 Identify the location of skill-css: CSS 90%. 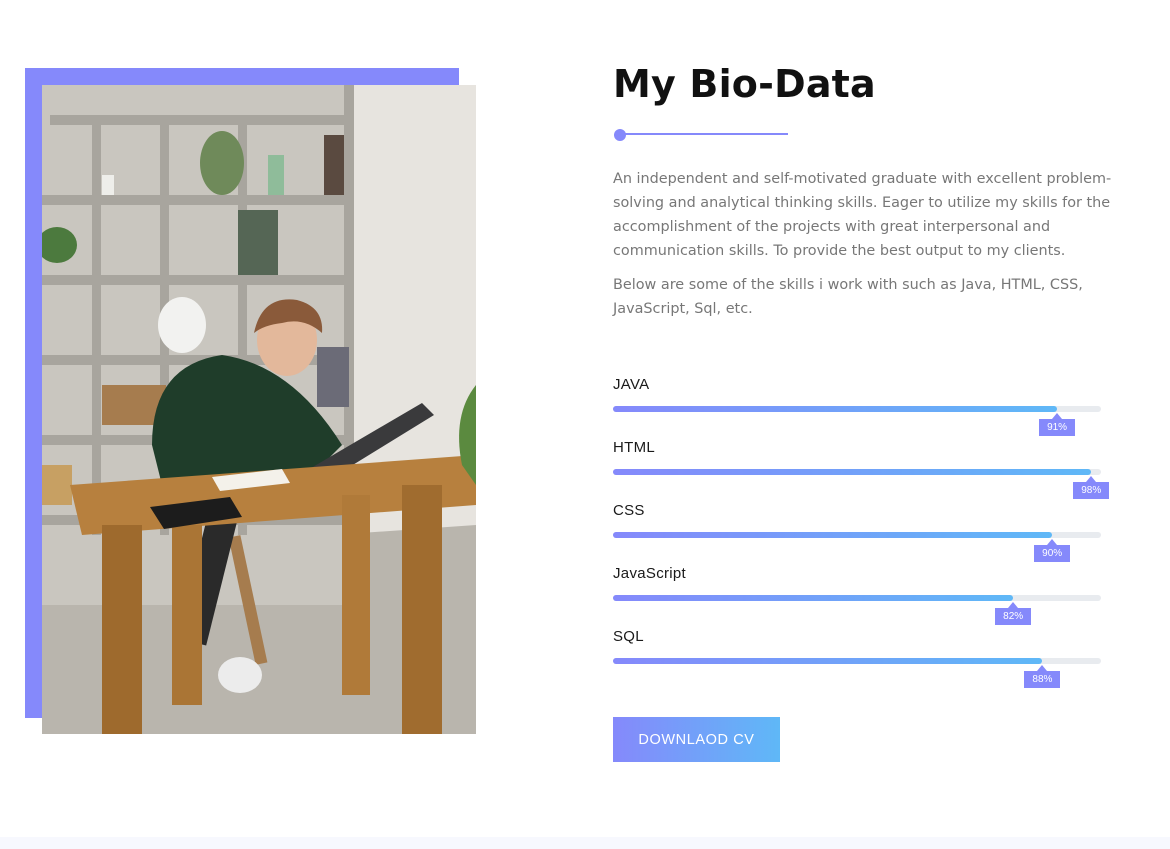
(857, 533).